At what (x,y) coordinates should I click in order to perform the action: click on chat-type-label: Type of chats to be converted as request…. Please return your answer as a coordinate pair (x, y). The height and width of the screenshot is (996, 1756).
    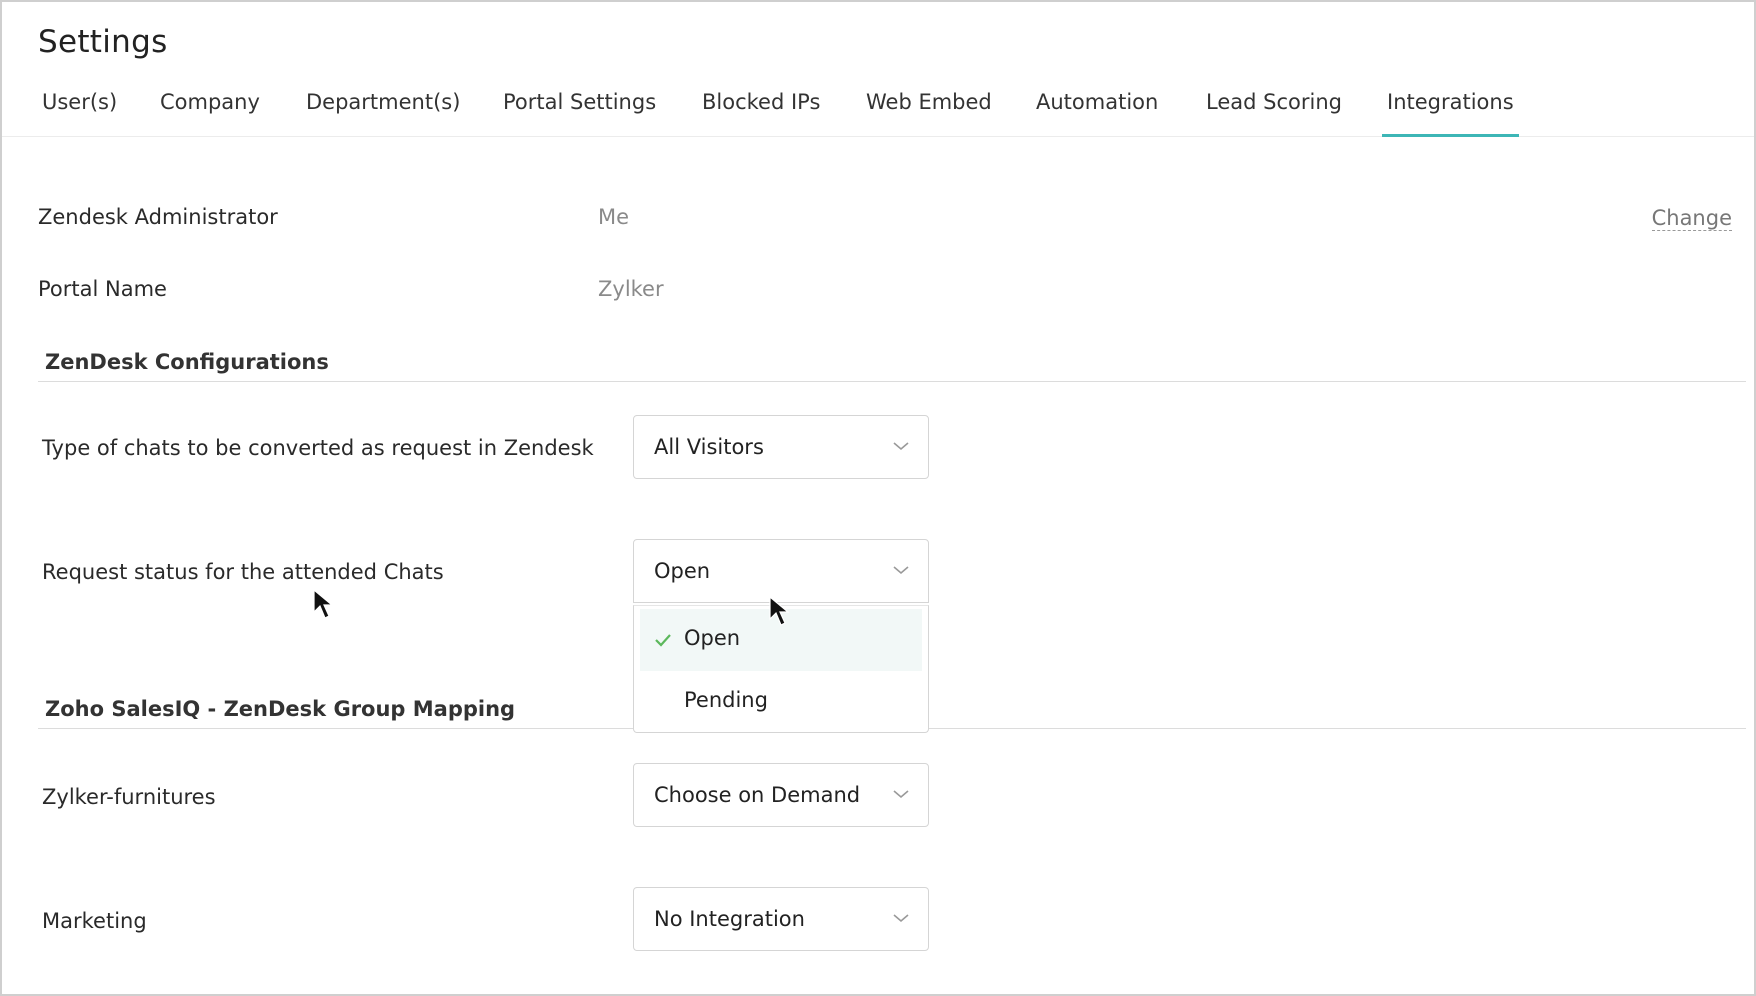
    Looking at the image, I should click on (318, 448).